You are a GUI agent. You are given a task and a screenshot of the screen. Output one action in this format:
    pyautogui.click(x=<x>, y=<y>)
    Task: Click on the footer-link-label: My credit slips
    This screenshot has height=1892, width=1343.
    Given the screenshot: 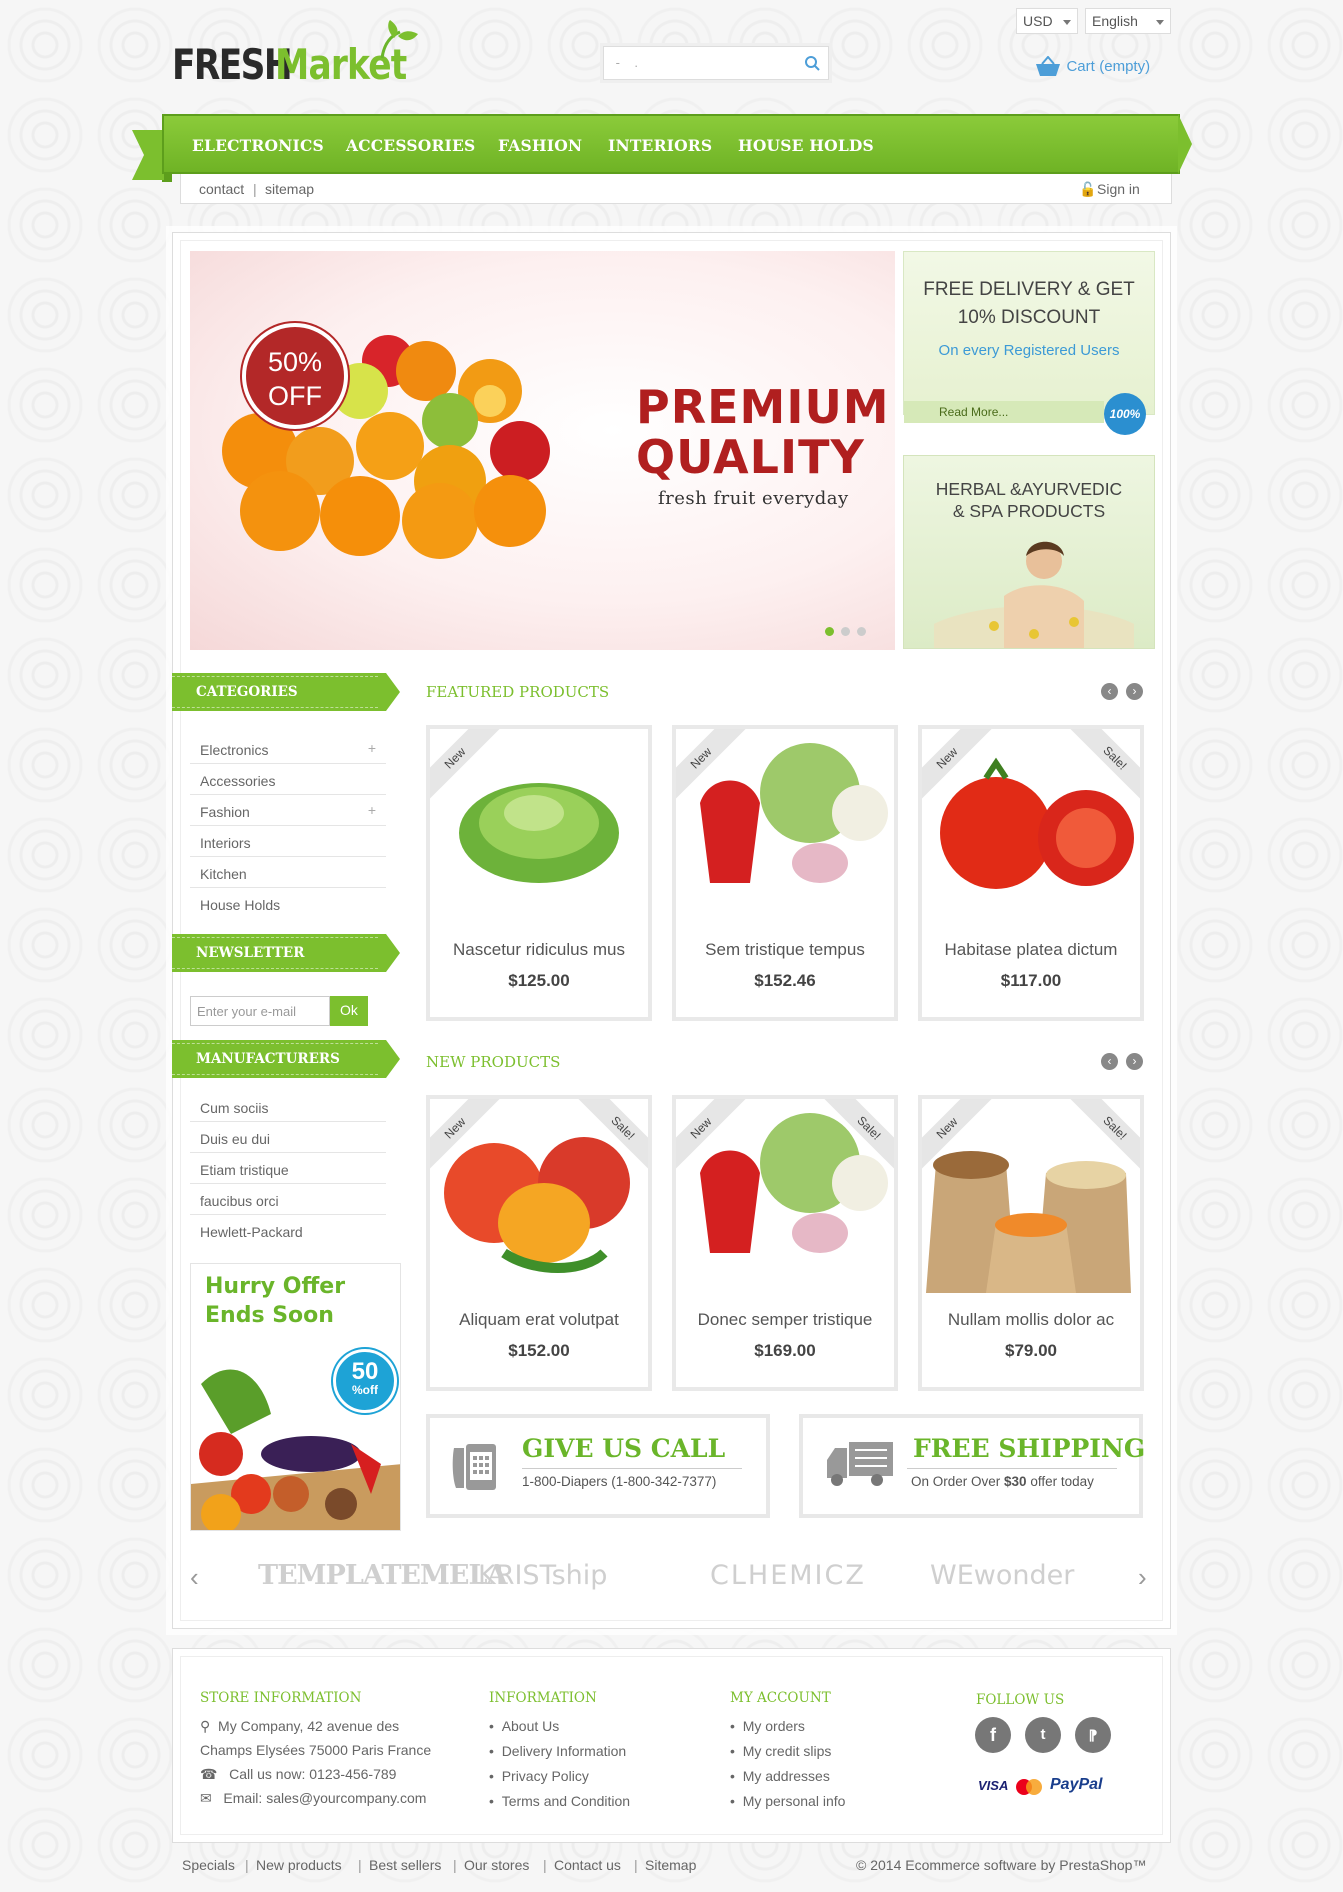 What is the action you would take?
    pyautogui.click(x=787, y=1751)
    